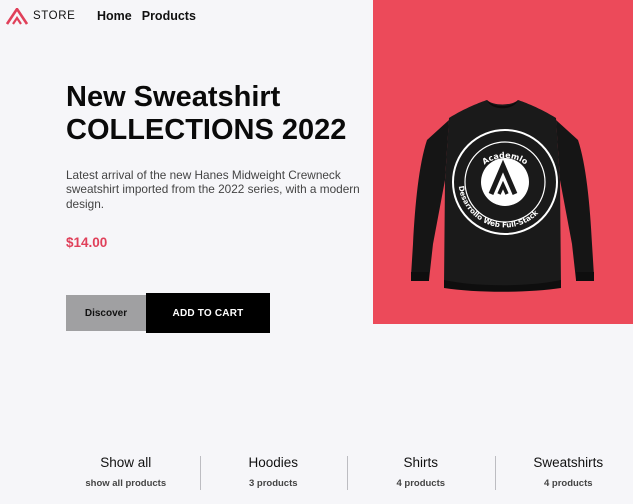 This screenshot has width=633, height=504. Describe the element at coordinates (126, 462) in the screenshot. I see `category-name: Show all` at that location.